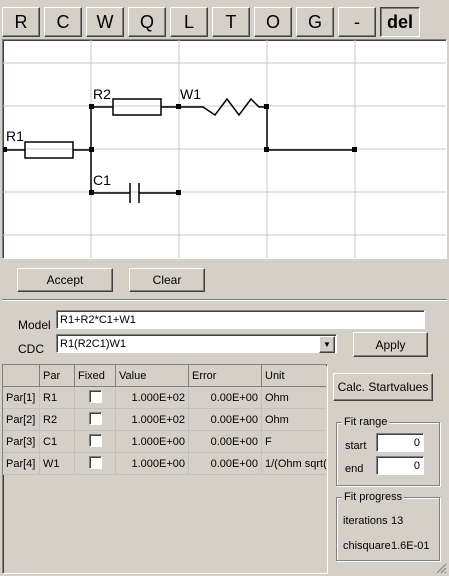 This screenshot has height=576, width=449. What do you see at coordinates (373, 497) in the screenshot?
I see `fit-progress-title: Fit progress` at bounding box center [373, 497].